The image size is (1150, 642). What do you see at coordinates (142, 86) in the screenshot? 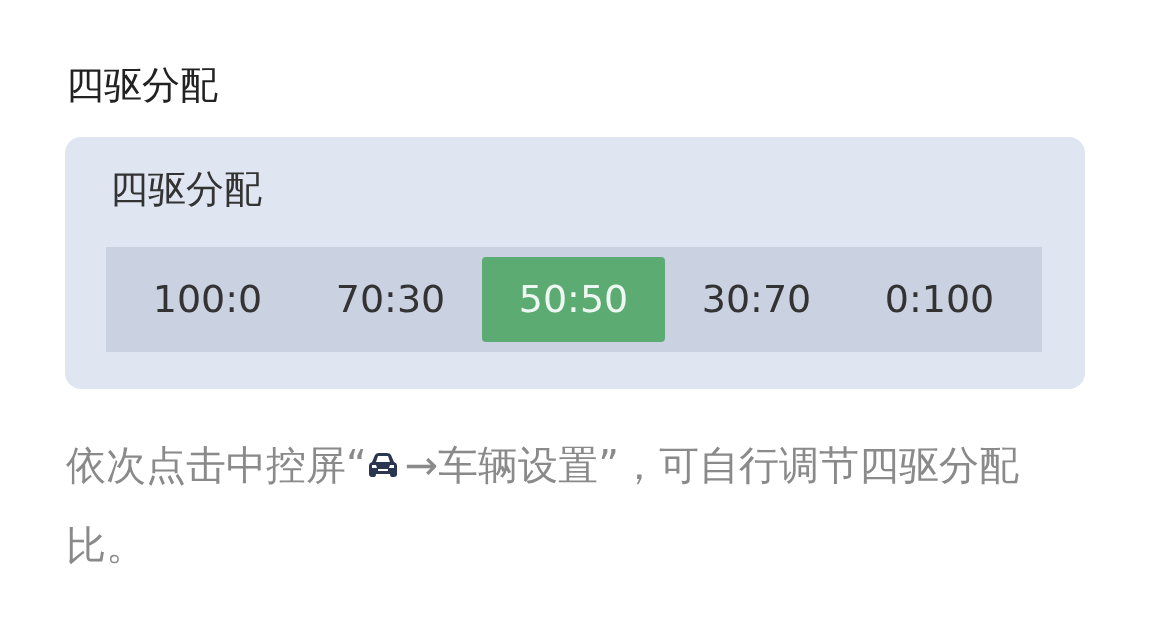
I see `section-heading: 四驱分配` at bounding box center [142, 86].